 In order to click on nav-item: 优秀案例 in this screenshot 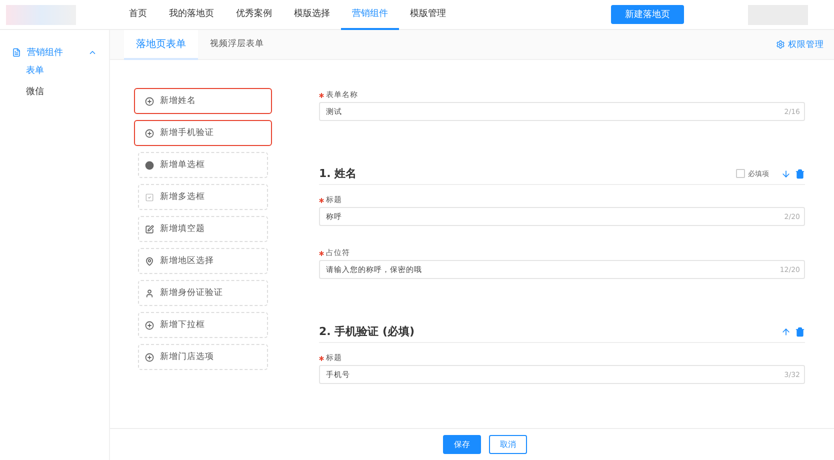, I will do `click(254, 15)`.